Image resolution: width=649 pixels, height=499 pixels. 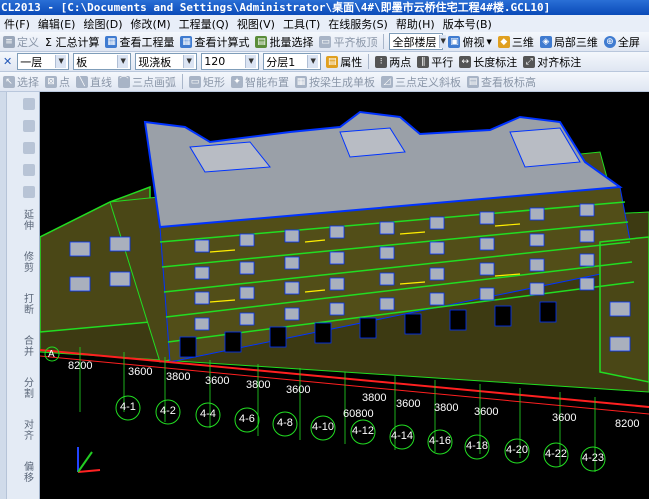 I want to click on type-dropdown: 现浇板 ▼, so click(x=166, y=61).